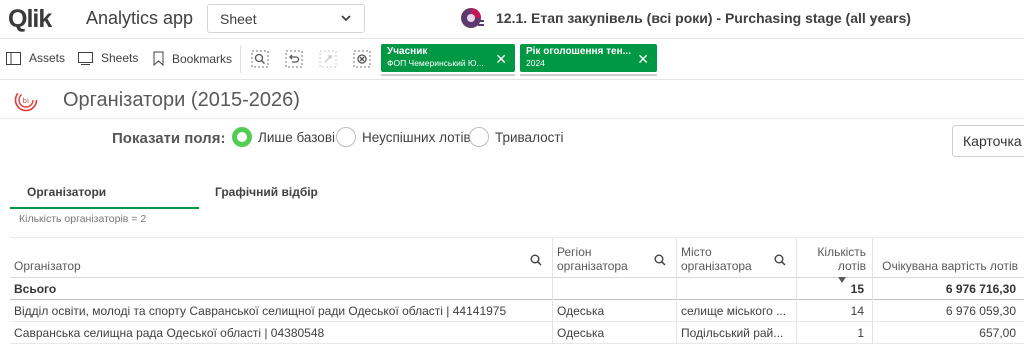 The image size is (1024, 363). What do you see at coordinates (535, 63) in the screenshot?
I see `selection-chip-value: 2024` at bounding box center [535, 63].